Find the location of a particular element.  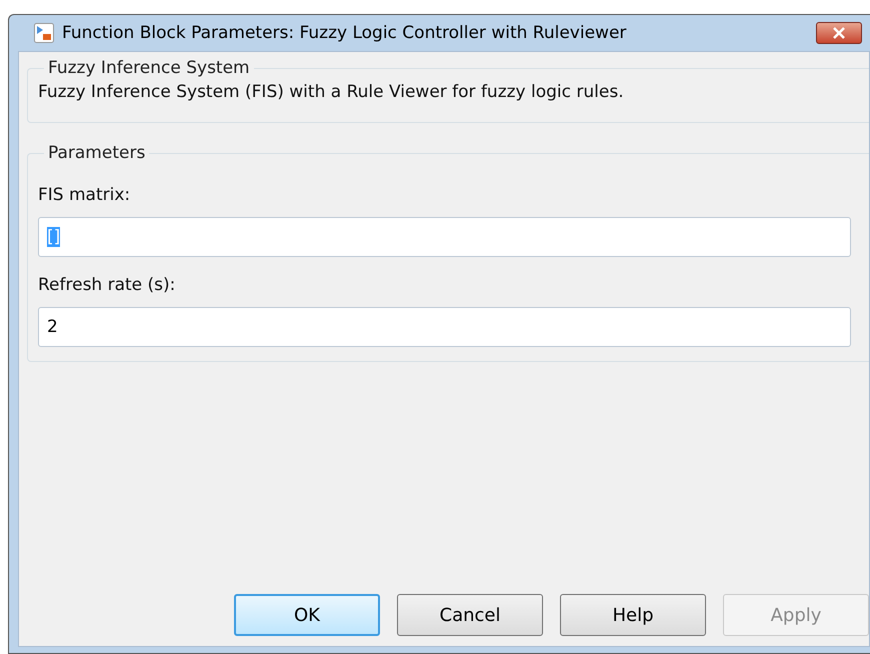

input-field: 2 is located at coordinates (444, 327).